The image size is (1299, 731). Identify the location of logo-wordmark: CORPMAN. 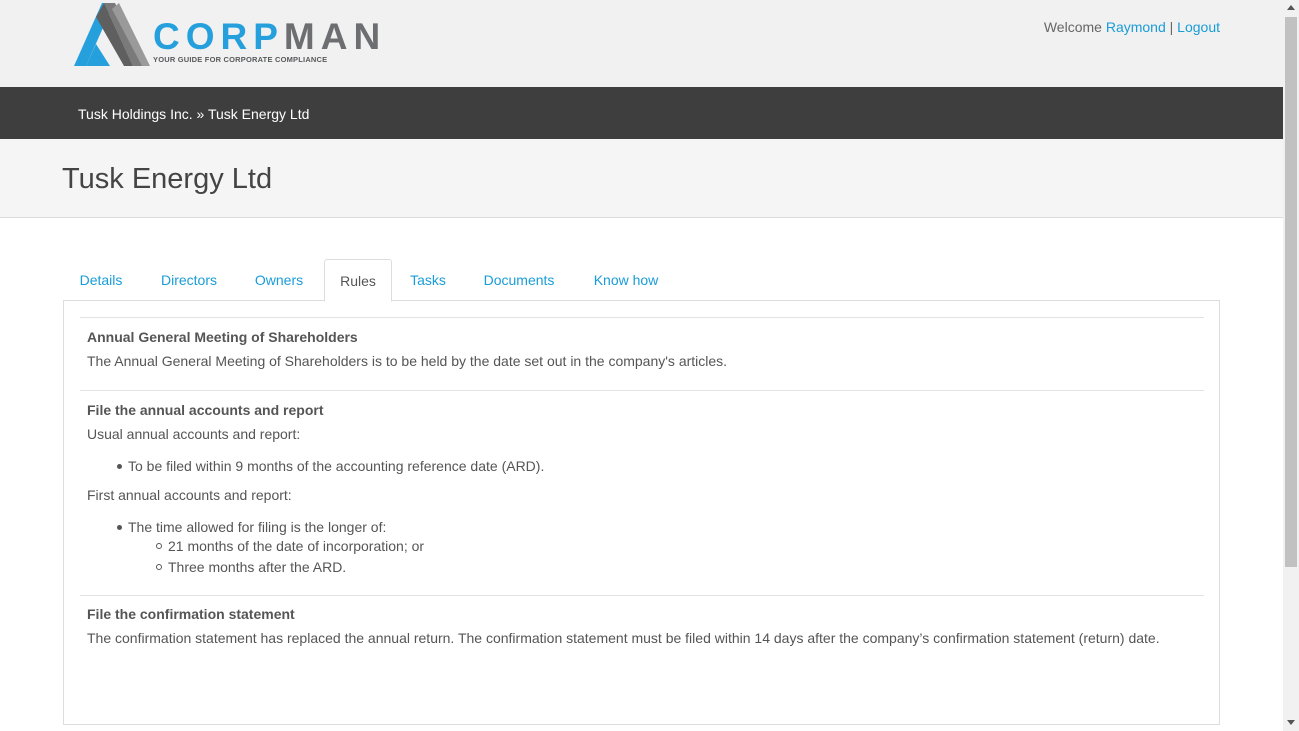
(269, 37).